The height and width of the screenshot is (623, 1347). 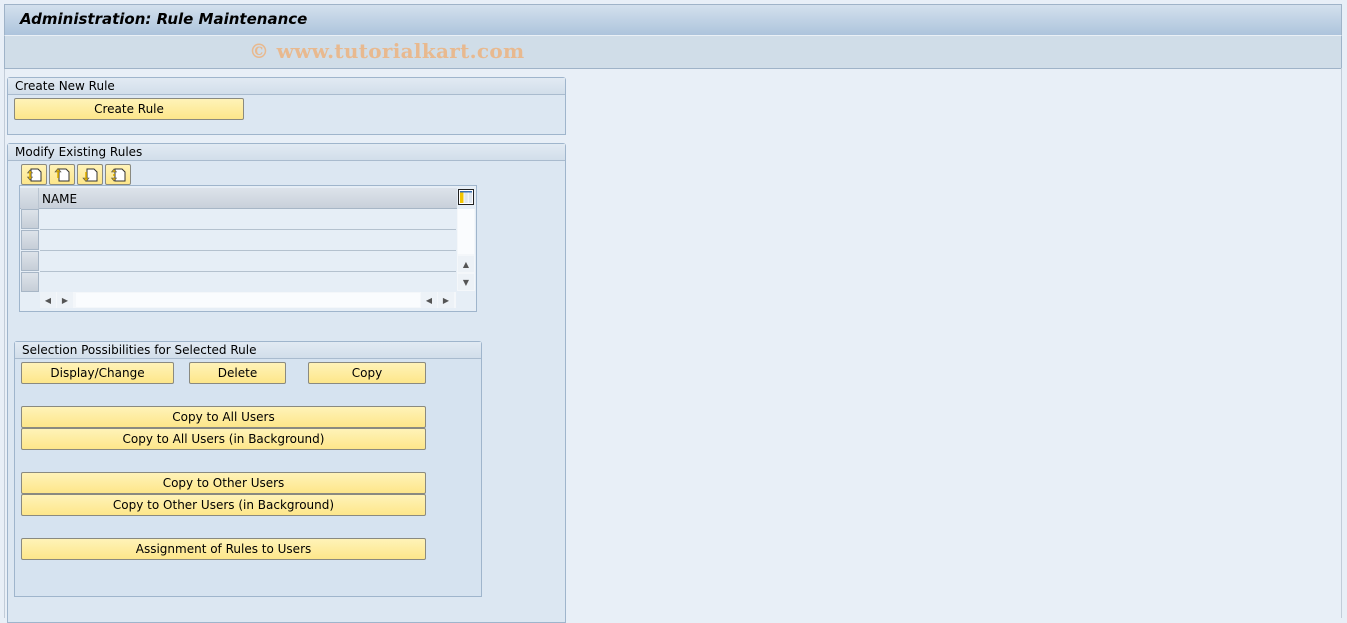 What do you see at coordinates (367, 373) in the screenshot?
I see `copy-button: Copy` at bounding box center [367, 373].